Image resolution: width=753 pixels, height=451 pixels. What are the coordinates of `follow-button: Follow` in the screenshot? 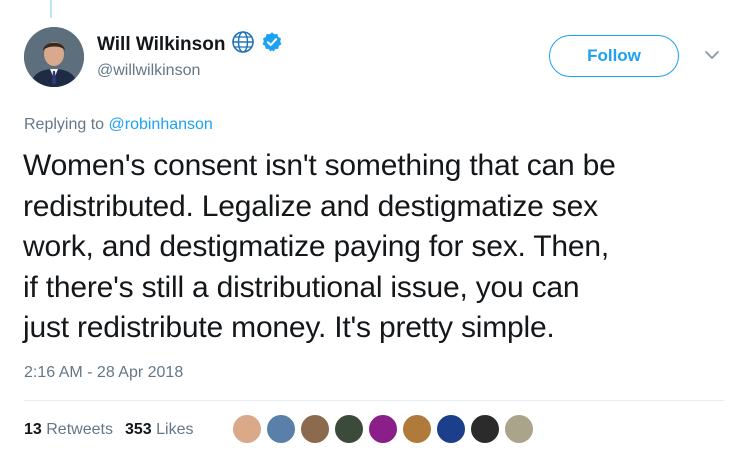 It's located at (614, 56).